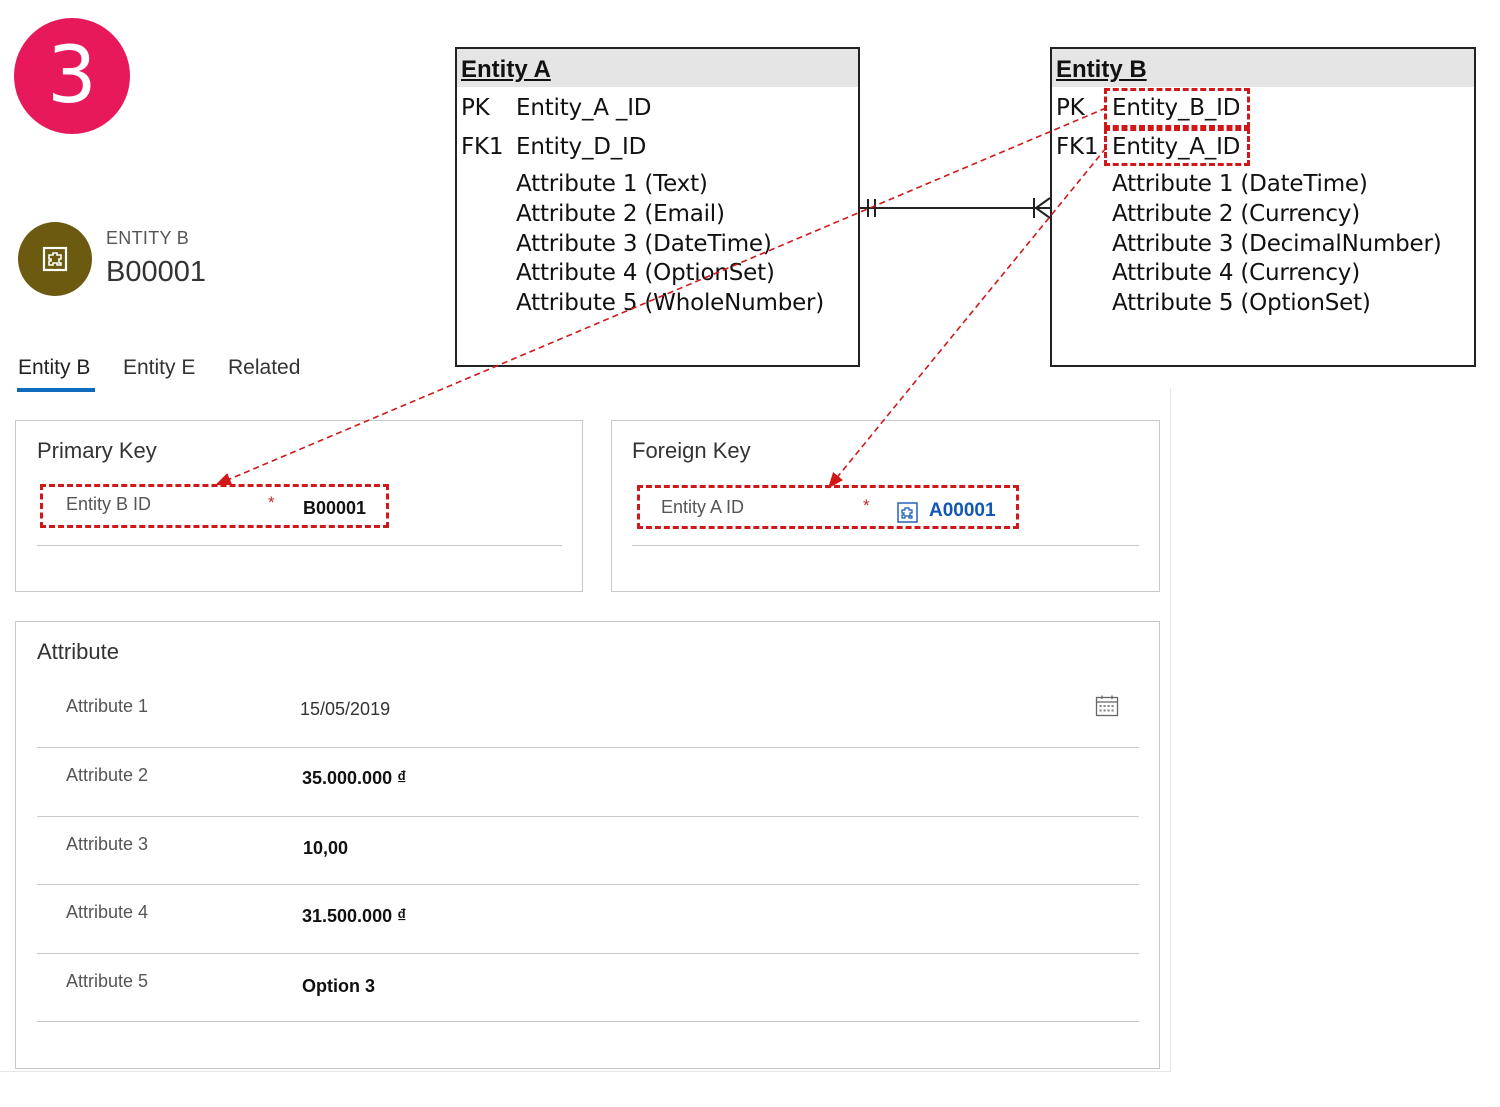 This screenshot has width=1500, height=1107. Describe the element at coordinates (584, 108) in the screenshot. I see `entity-a-pk-field: Entity_A _ID` at that location.